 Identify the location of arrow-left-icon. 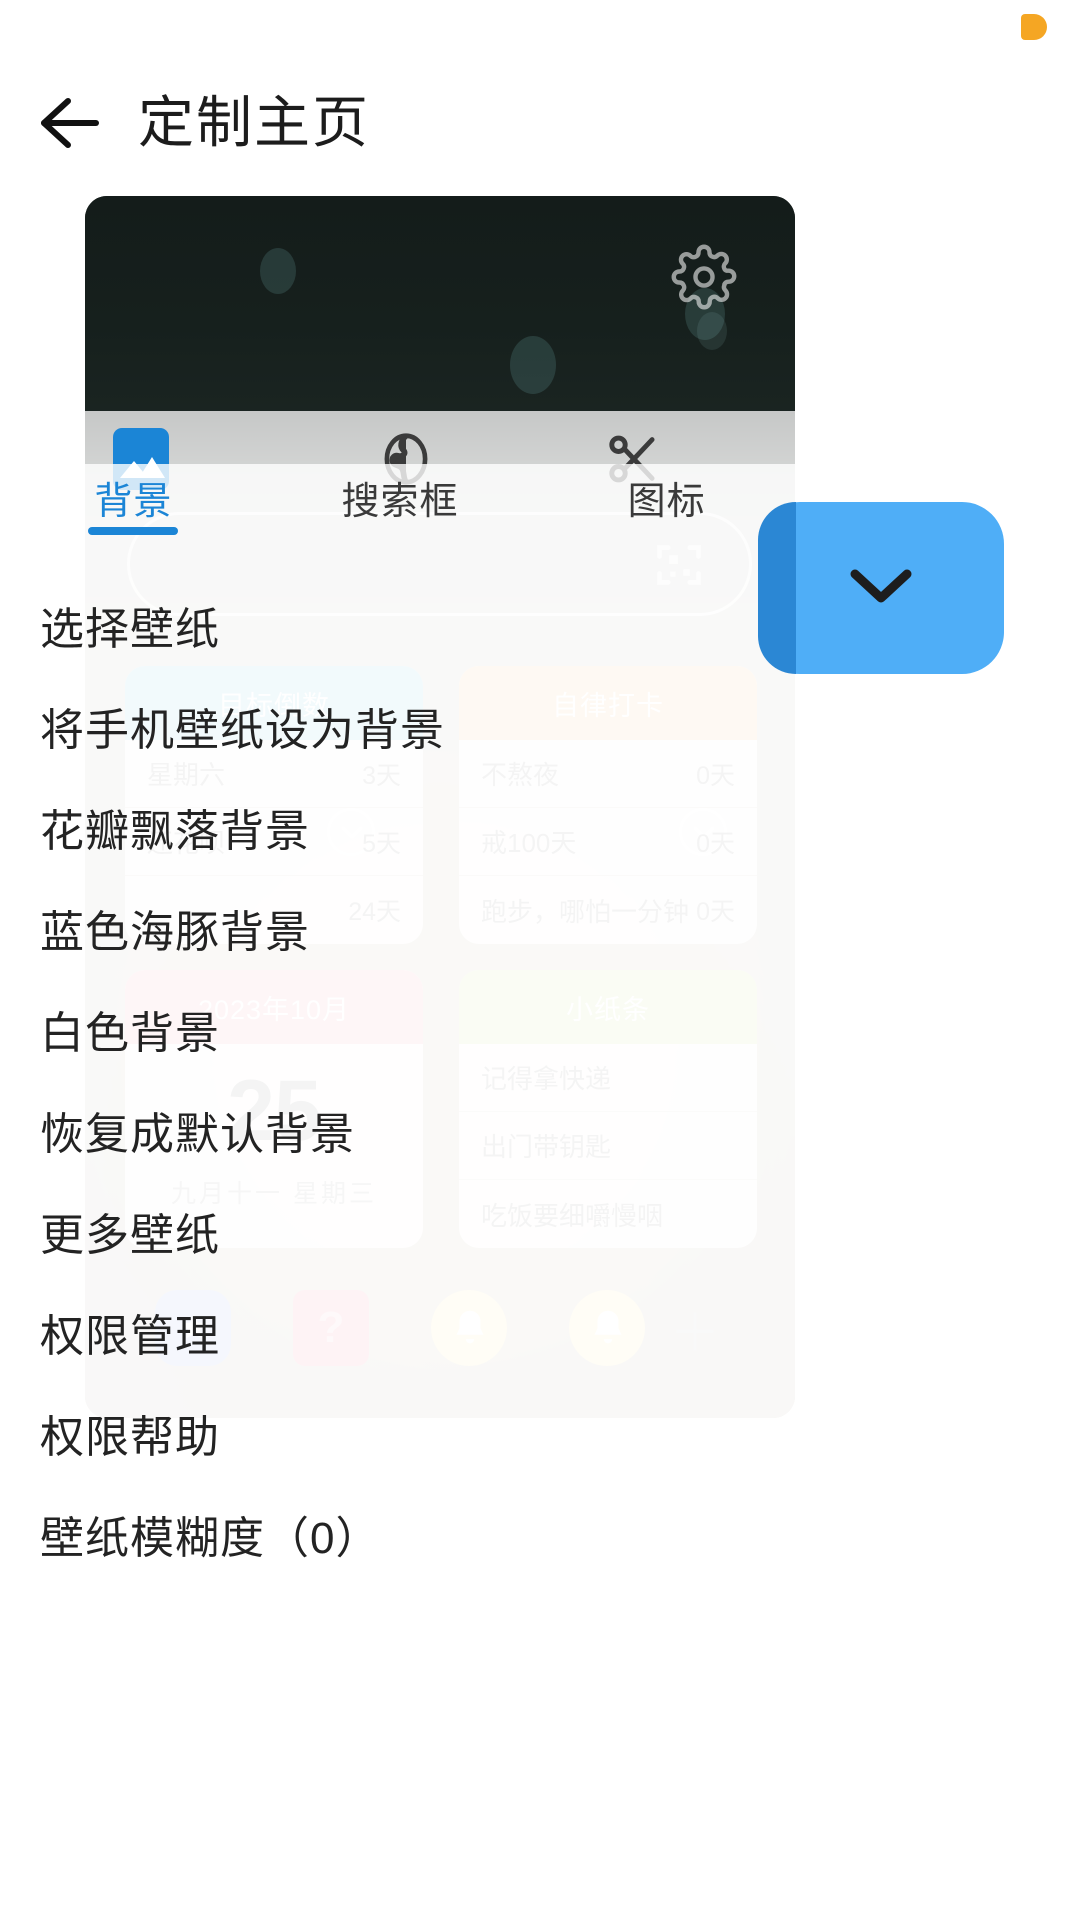
(69, 123).